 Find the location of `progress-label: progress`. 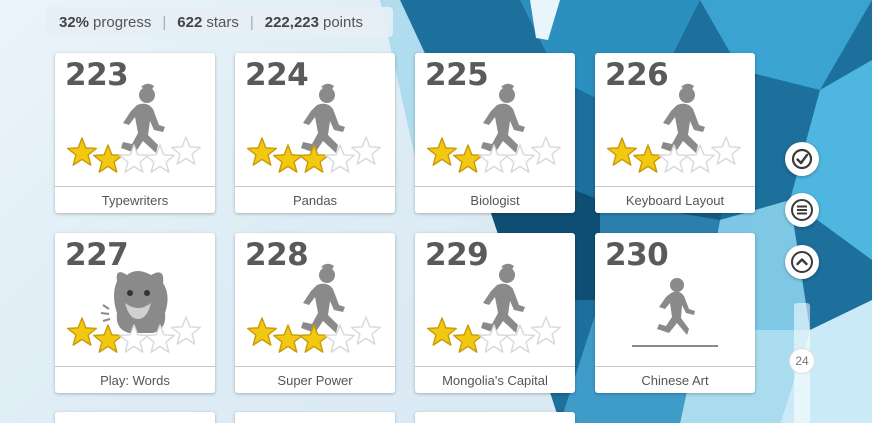

progress-label: progress is located at coordinates (122, 22).